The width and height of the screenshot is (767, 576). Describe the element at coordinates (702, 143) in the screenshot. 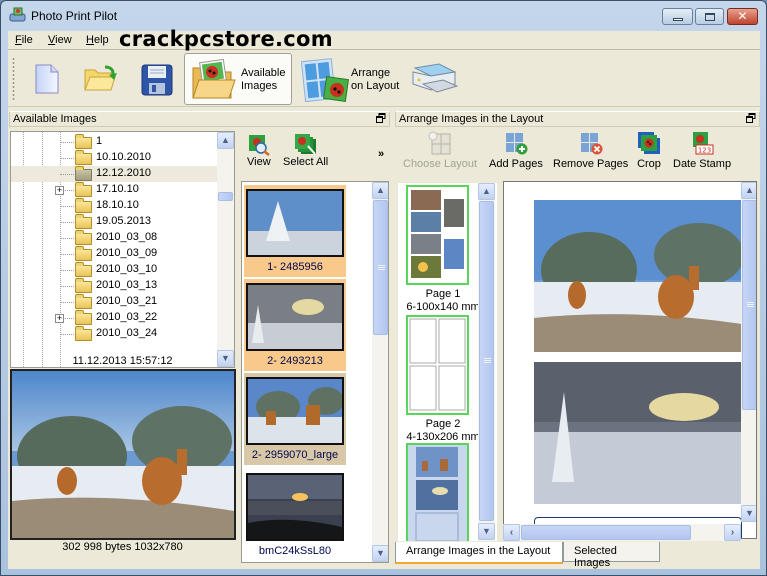

I see `date-stamp-icon: 123` at that location.